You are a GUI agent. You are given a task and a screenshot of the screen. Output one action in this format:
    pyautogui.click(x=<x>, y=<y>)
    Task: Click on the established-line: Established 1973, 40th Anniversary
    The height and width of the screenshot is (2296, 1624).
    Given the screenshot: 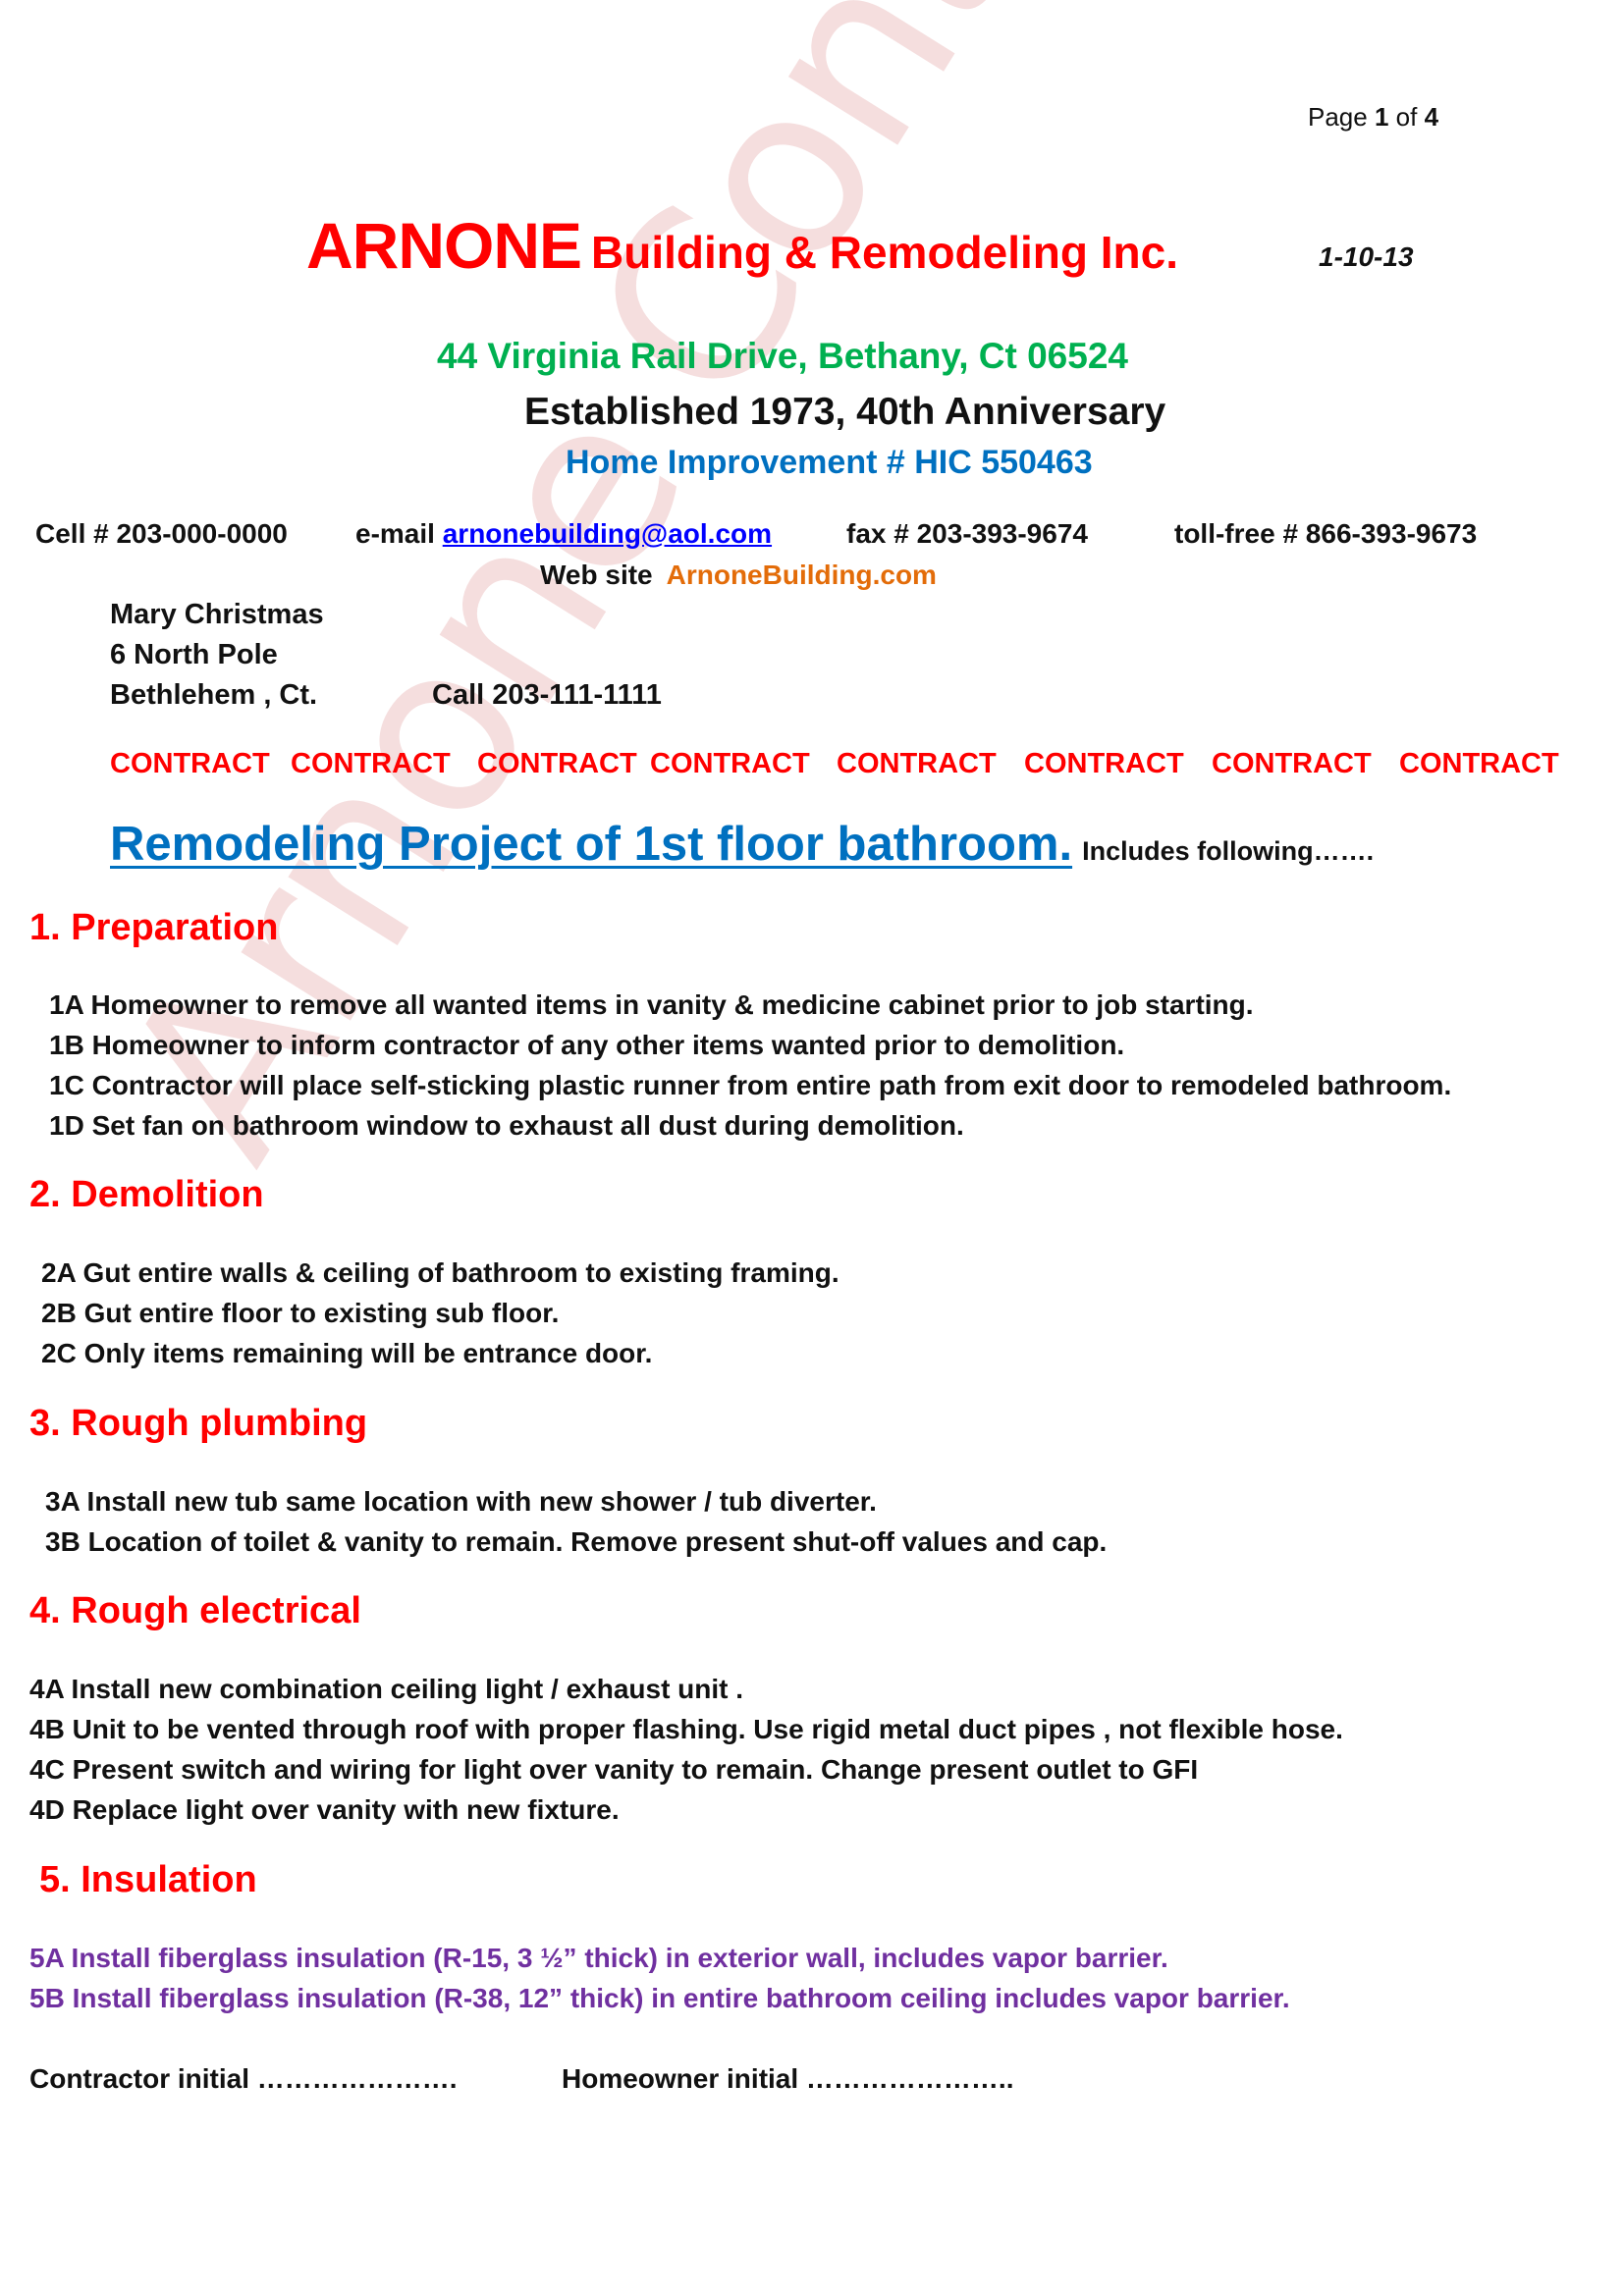 What is the action you would take?
    pyautogui.click(x=845, y=412)
    